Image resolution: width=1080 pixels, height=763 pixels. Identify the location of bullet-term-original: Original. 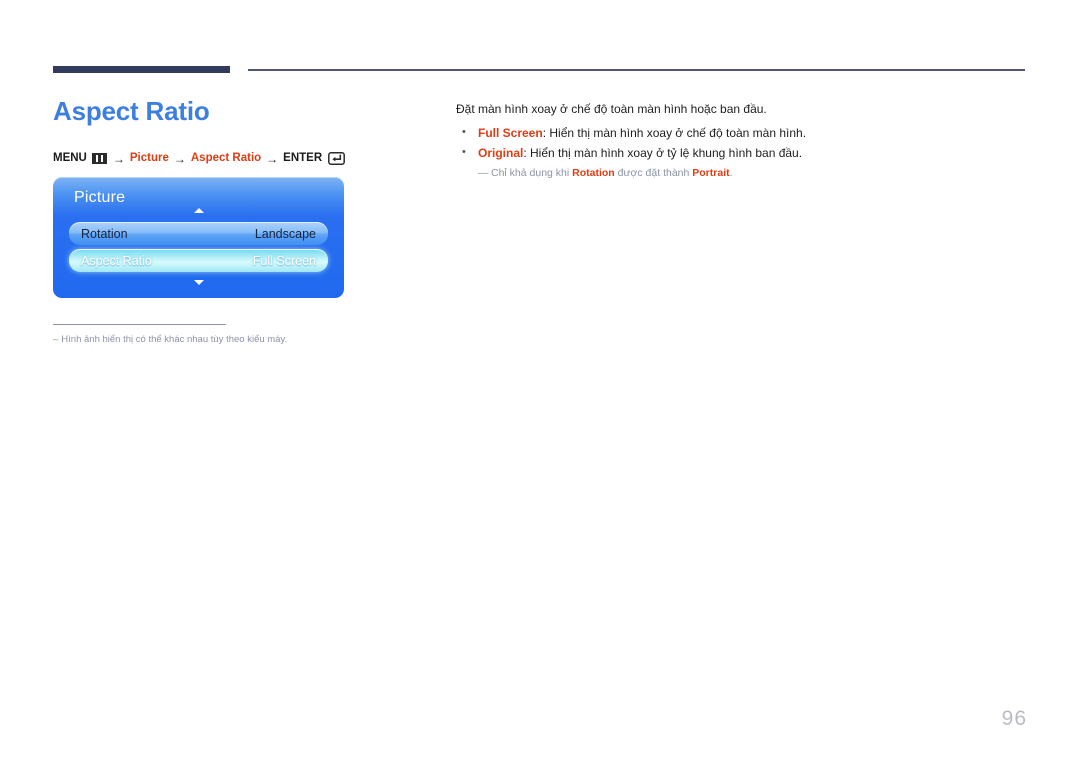
(501, 153).